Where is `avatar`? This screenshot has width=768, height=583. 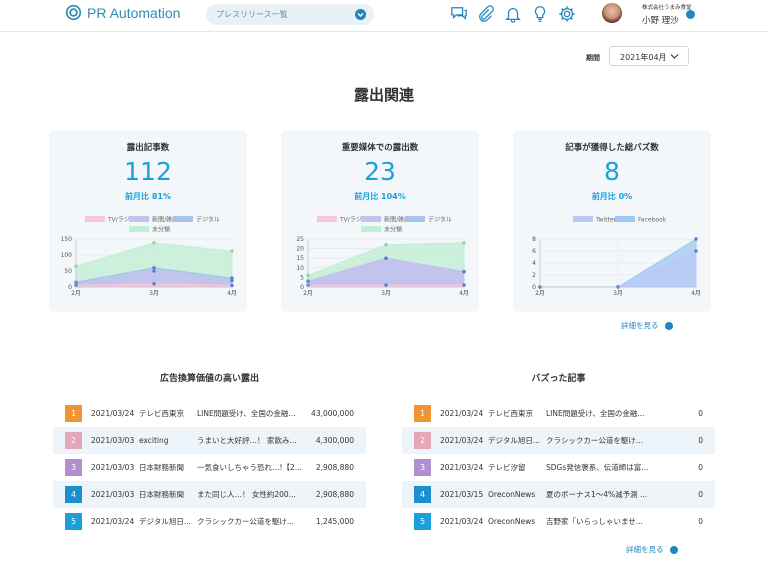 avatar is located at coordinates (612, 13).